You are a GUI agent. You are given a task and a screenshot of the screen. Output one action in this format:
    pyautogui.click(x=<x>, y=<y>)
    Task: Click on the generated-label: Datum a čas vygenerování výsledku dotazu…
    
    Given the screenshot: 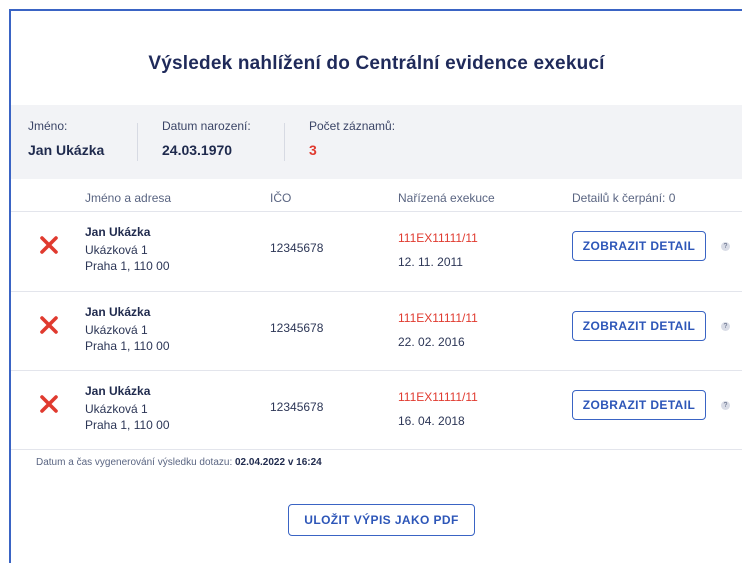 What is the action you would take?
    pyautogui.click(x=134, y=462)
    